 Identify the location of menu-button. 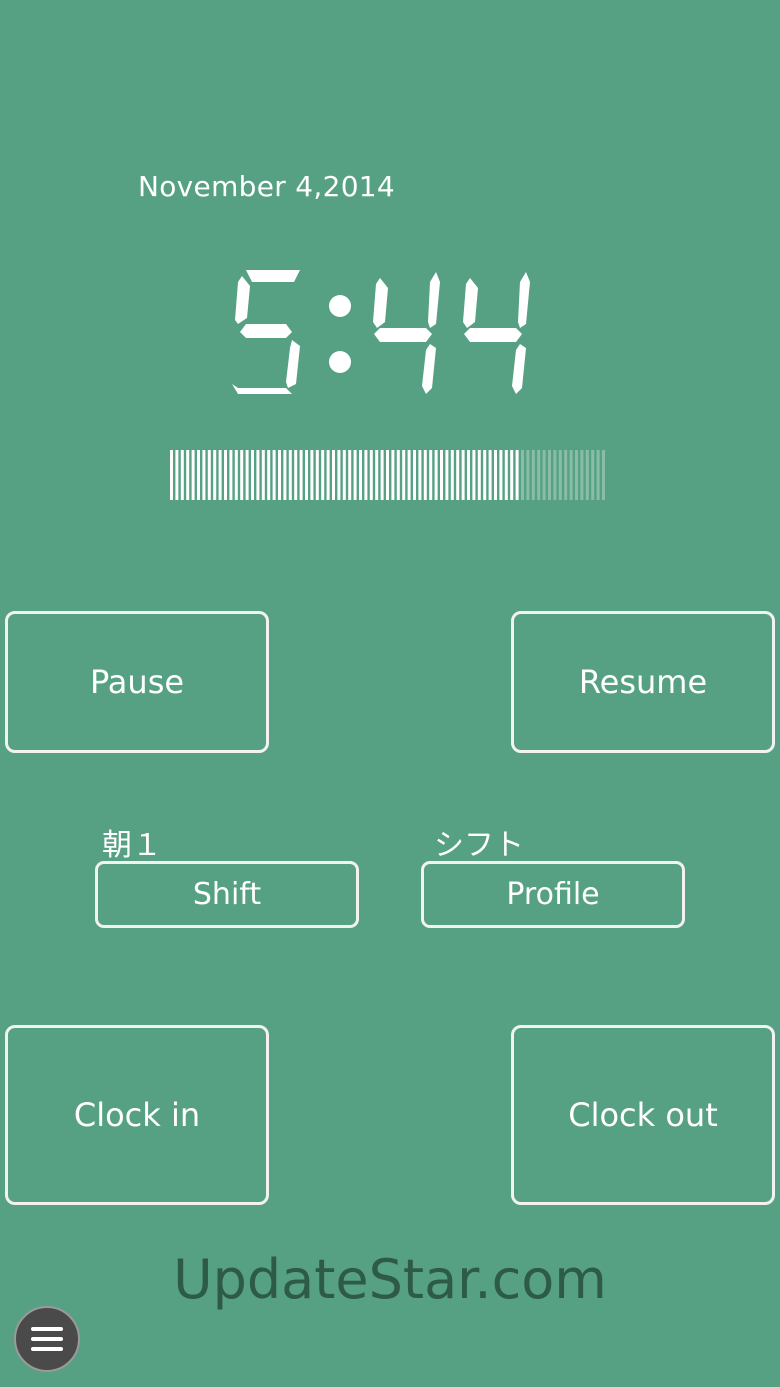
(47, 1339).